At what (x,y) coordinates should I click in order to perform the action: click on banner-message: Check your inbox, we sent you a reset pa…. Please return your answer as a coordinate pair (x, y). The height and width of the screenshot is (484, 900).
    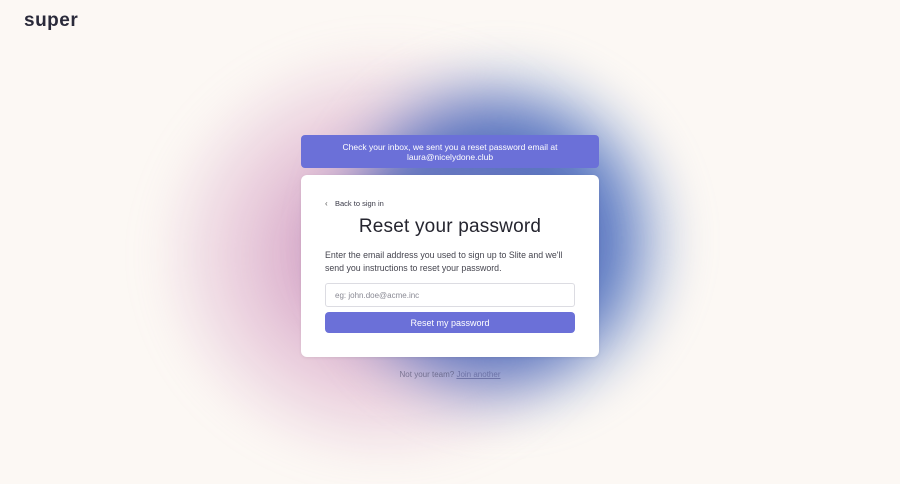
    Looking at the image, I should click on (450, 146).